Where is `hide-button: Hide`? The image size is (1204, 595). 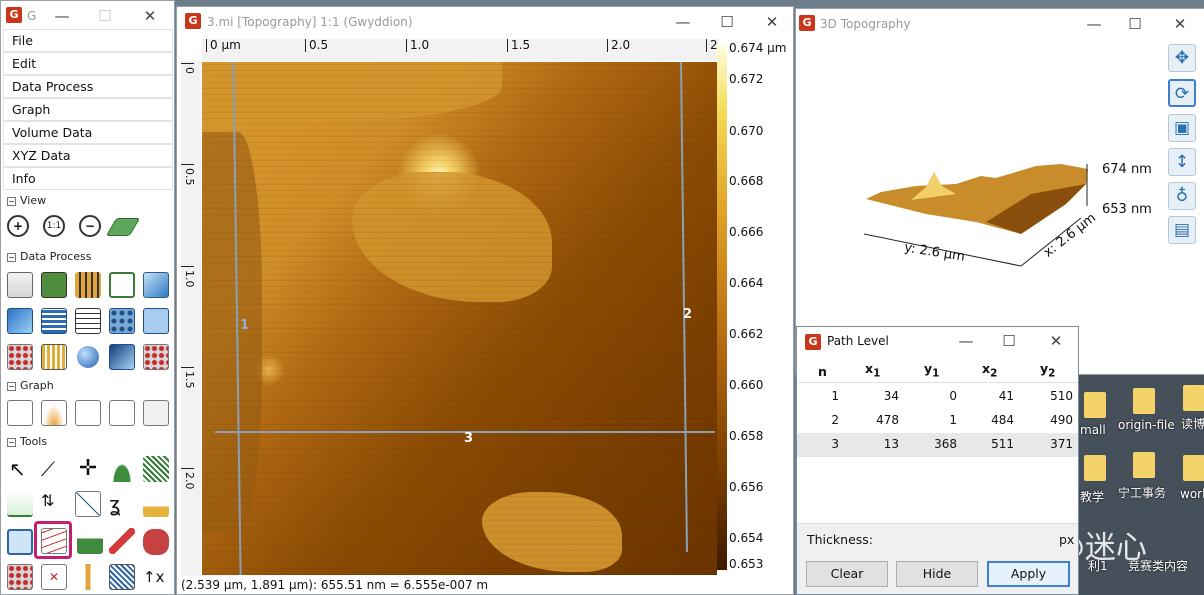
hide-button: Hide is located at coordinates (937, 574).